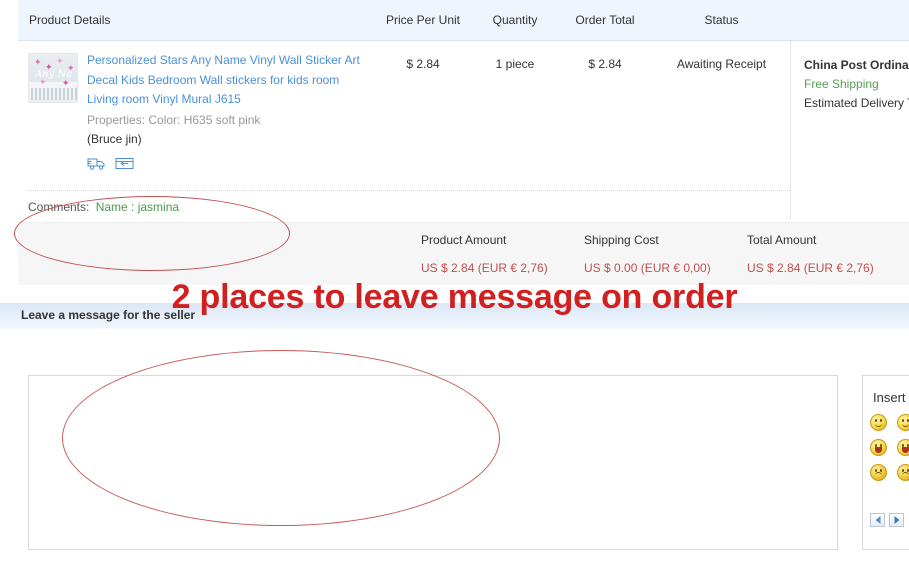 The image size is (909, 563). I want to click on total-block-total-amount: Total Amount US $ 2.84 (EUR € 2,76), so click(810, 254).